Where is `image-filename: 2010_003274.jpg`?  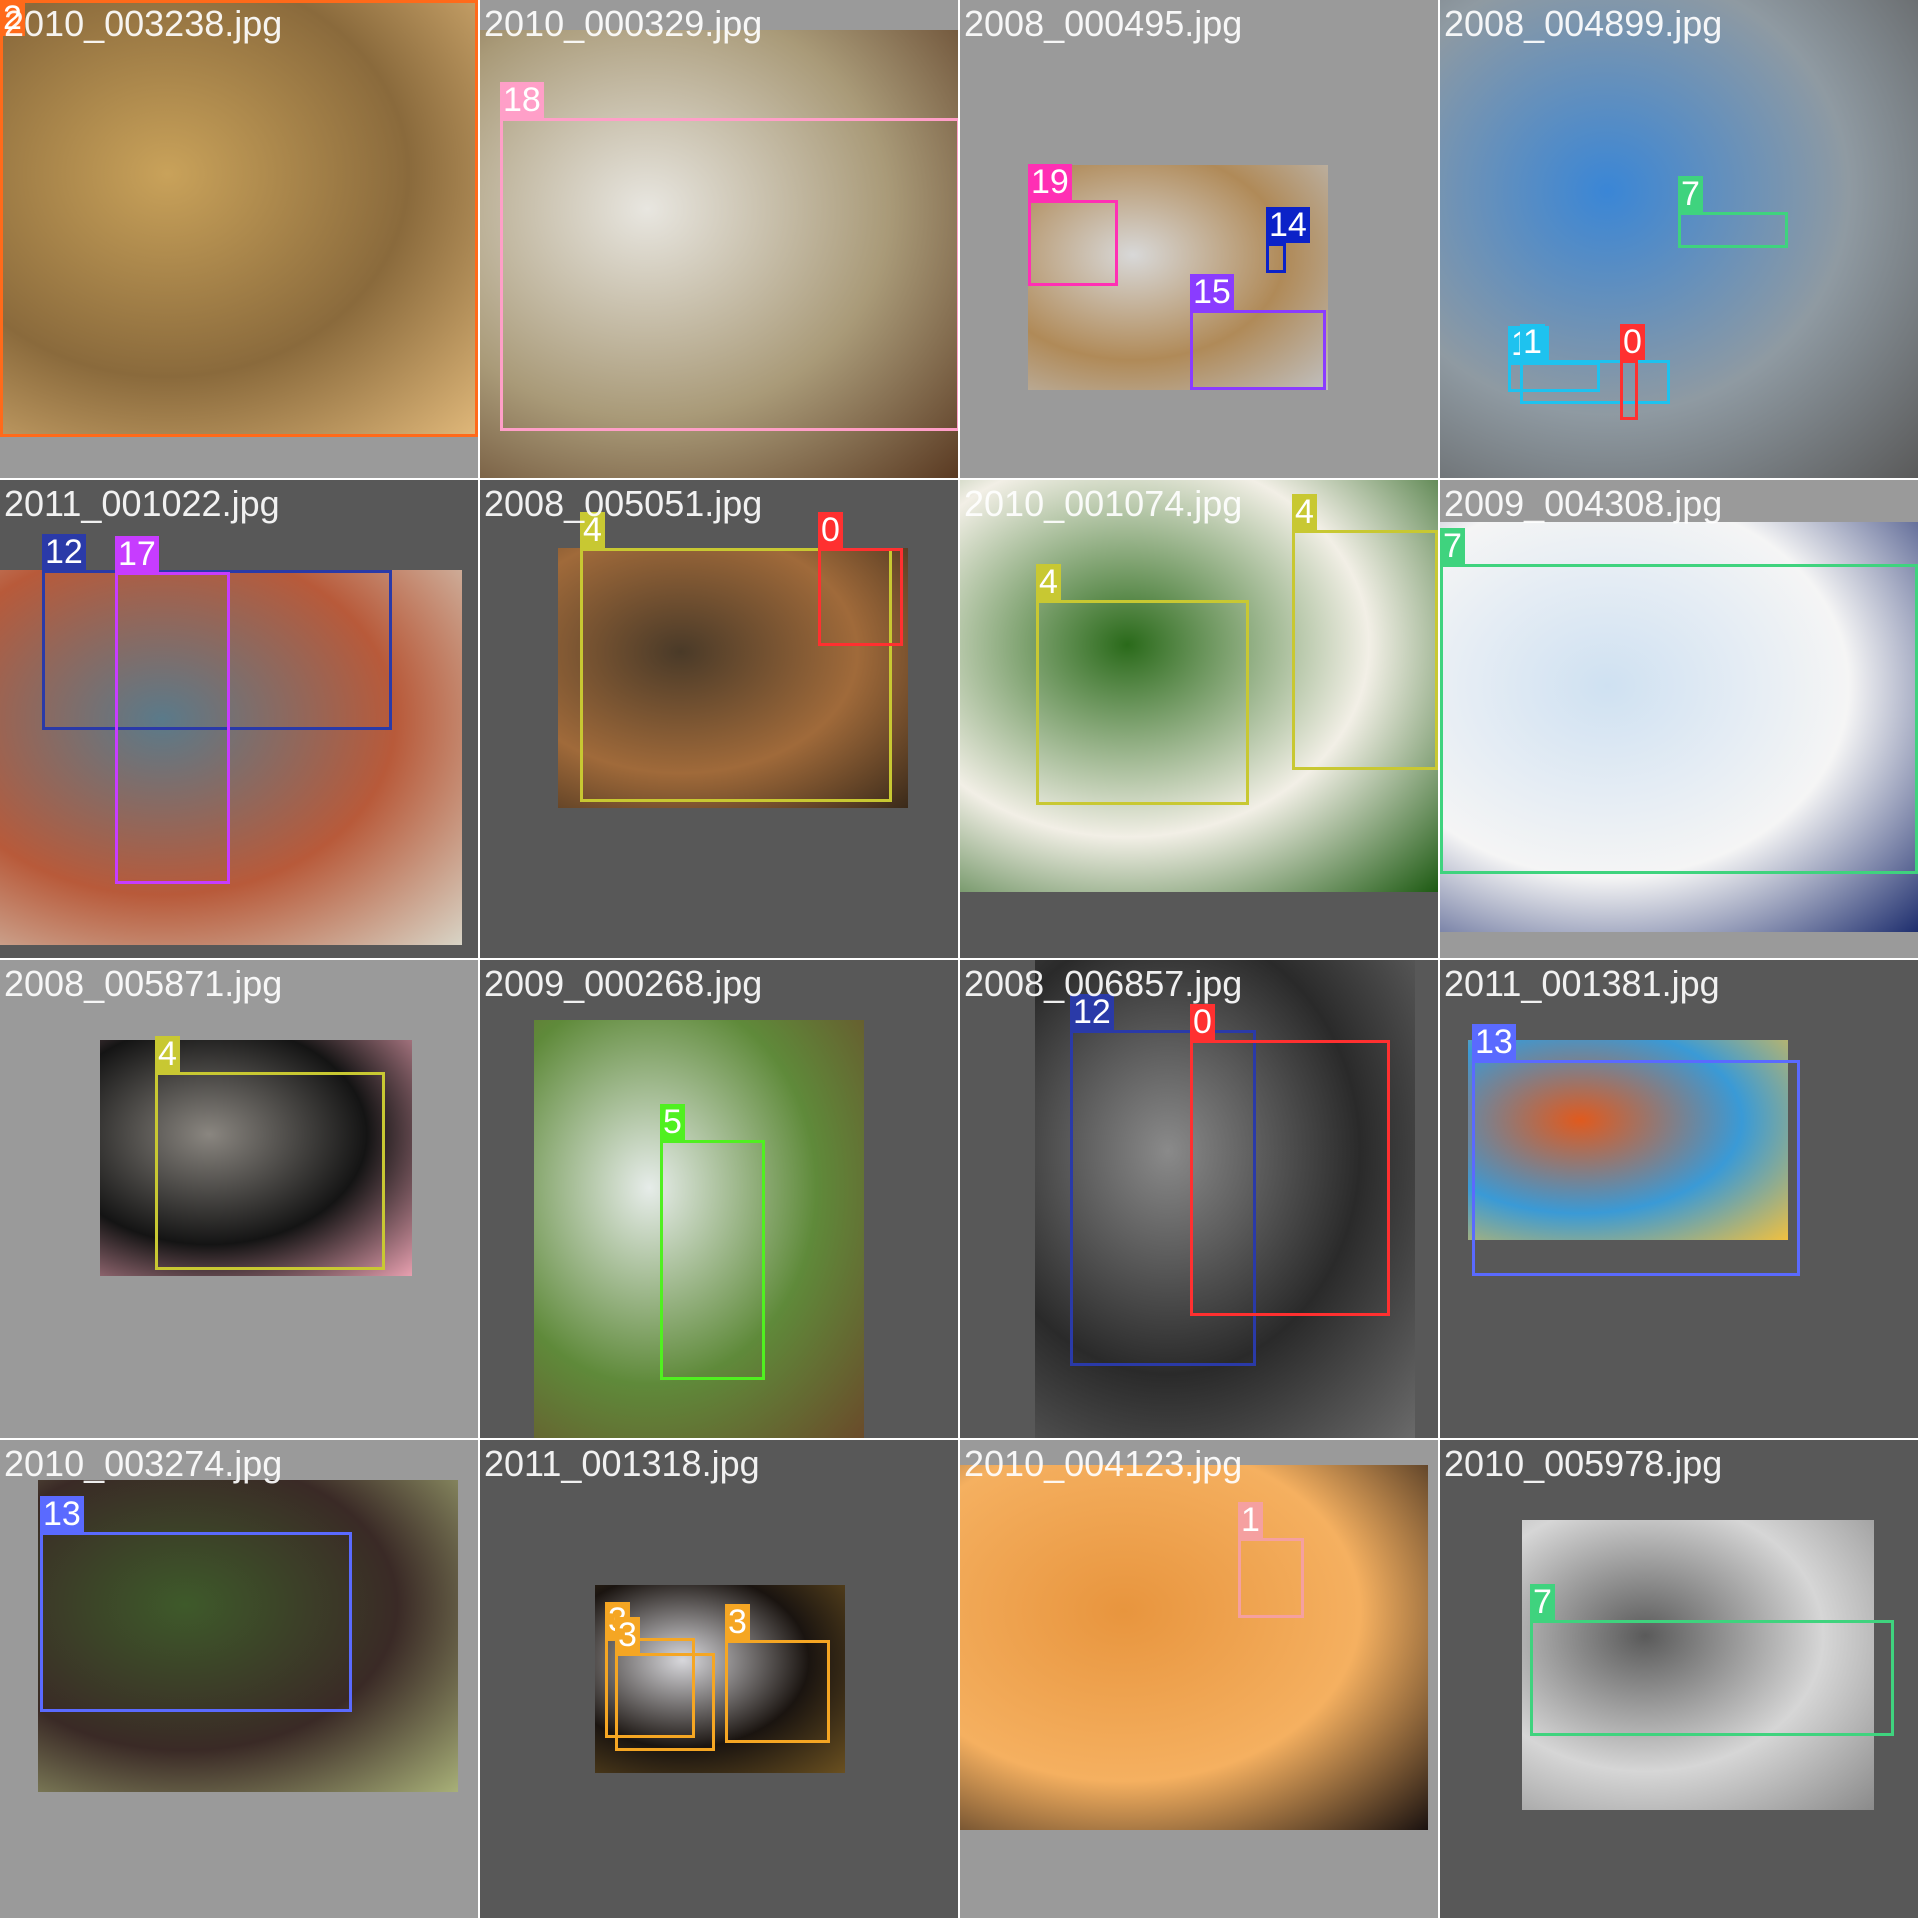 image-filename: 2010_003274.jpg is located at coordinates (143, 1463).